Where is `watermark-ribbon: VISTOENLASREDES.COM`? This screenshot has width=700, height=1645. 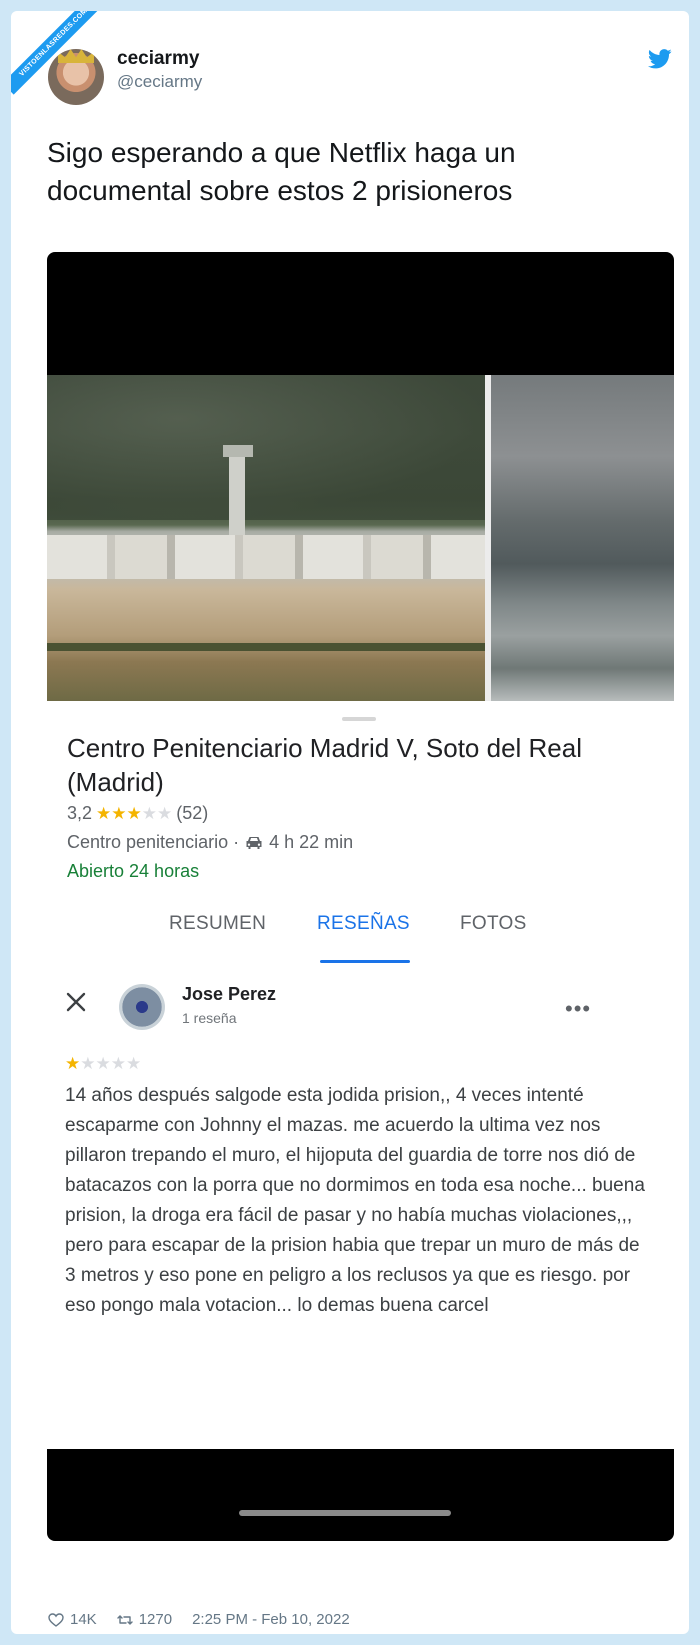
watermark-ribbon: VISTOENLASREDES.COM is located at coordinates (56, 53).